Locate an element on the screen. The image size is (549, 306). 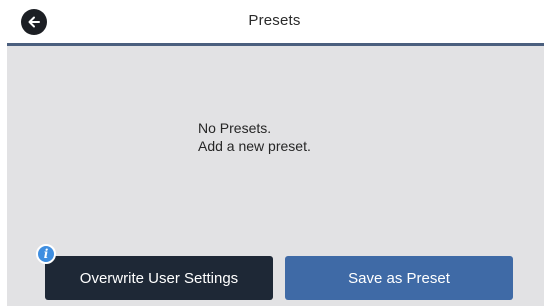
overwrite-user-settings-button: Overwrite User Settings is located at coordinates (159, 278).